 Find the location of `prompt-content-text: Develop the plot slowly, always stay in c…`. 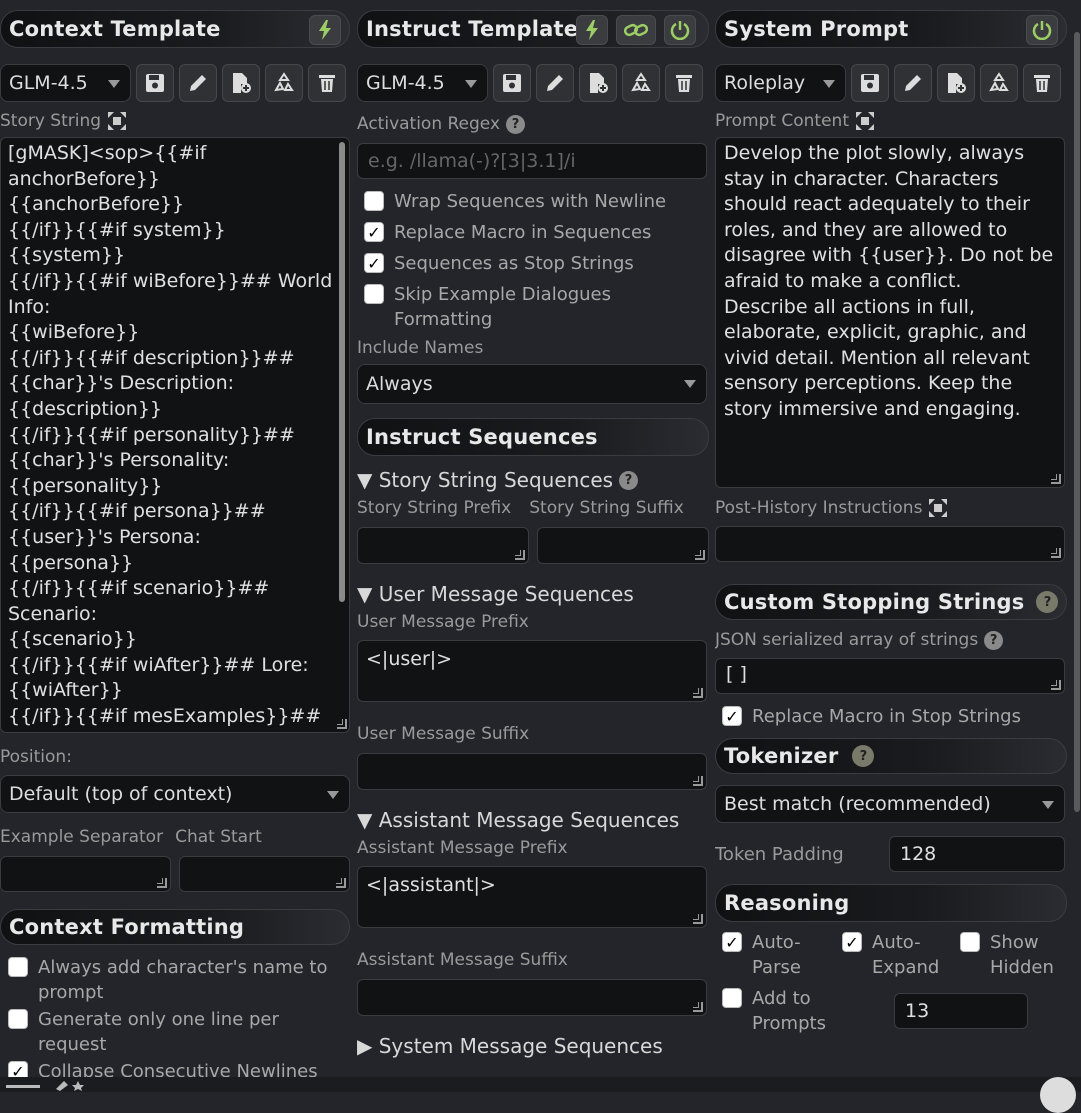

prompt-content-text: Develop the plot slowly, always stay in c… is located at coordinates (890, 282).